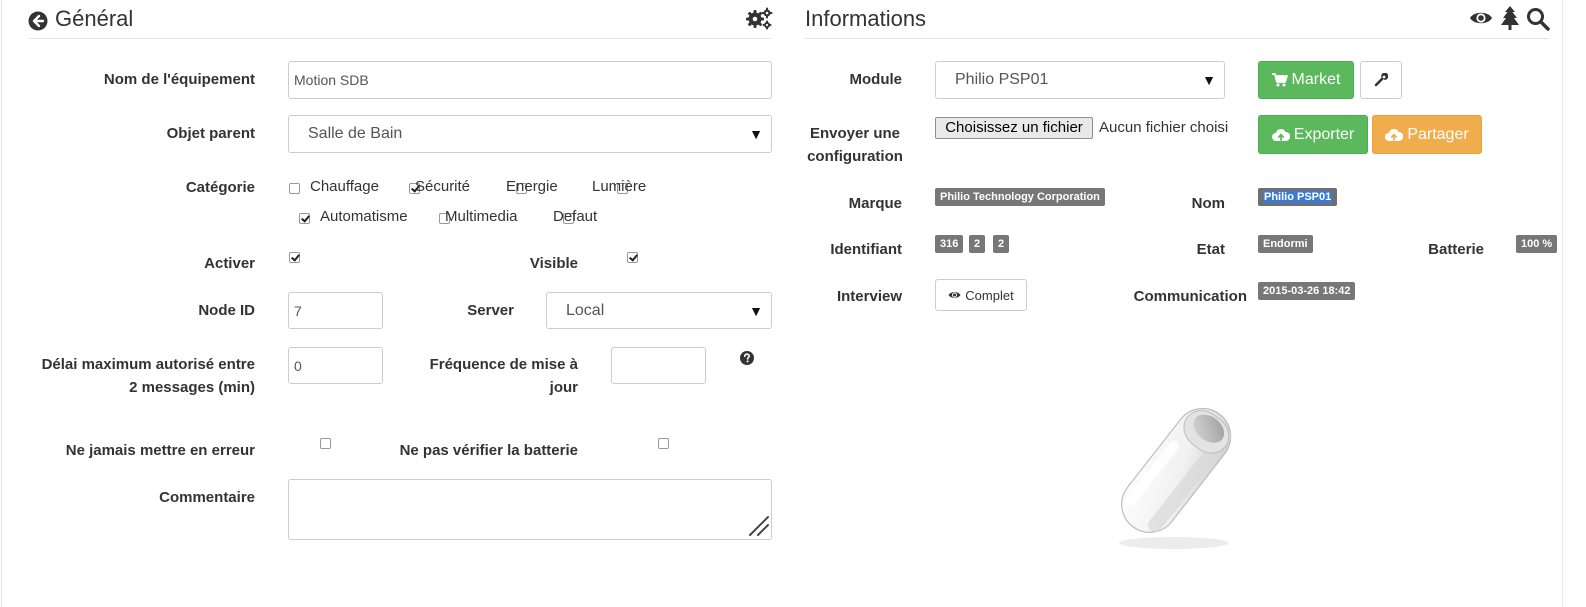 This screenshot has height=607, width=1586. What do you see at coordinates (1177, 38) in the screenshot?
I see `informations-divider` at bounding box center [1177, 38].